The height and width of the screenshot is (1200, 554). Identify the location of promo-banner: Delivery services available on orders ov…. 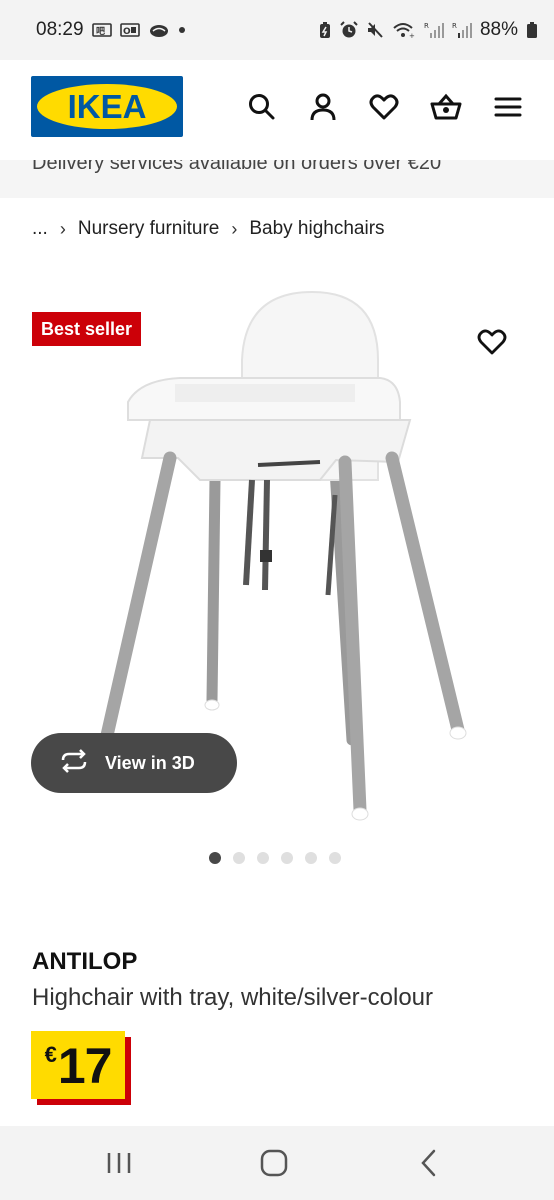
(277, 179).